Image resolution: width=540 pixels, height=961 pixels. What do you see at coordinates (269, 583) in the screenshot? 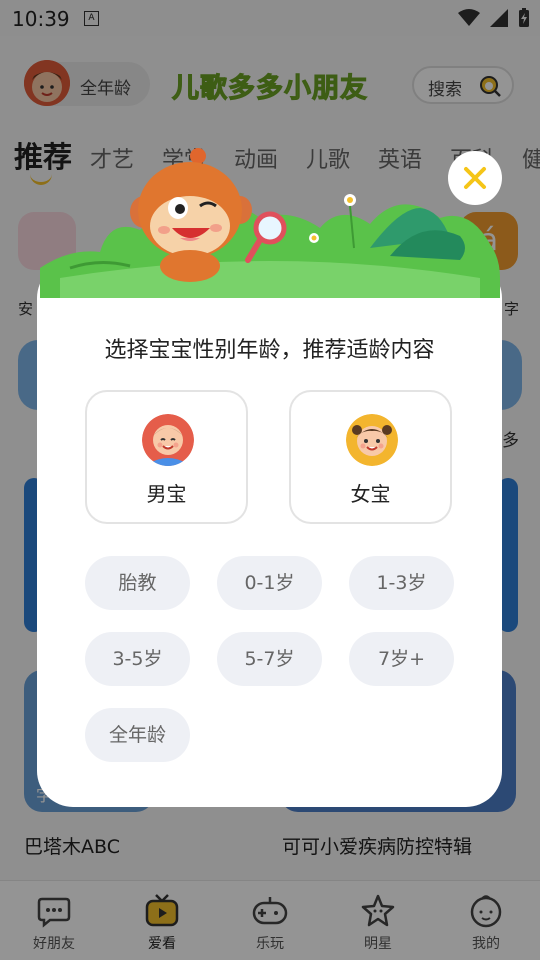
I see `age-option-0-1: 0-1岁` at bounding box center [269, 583].